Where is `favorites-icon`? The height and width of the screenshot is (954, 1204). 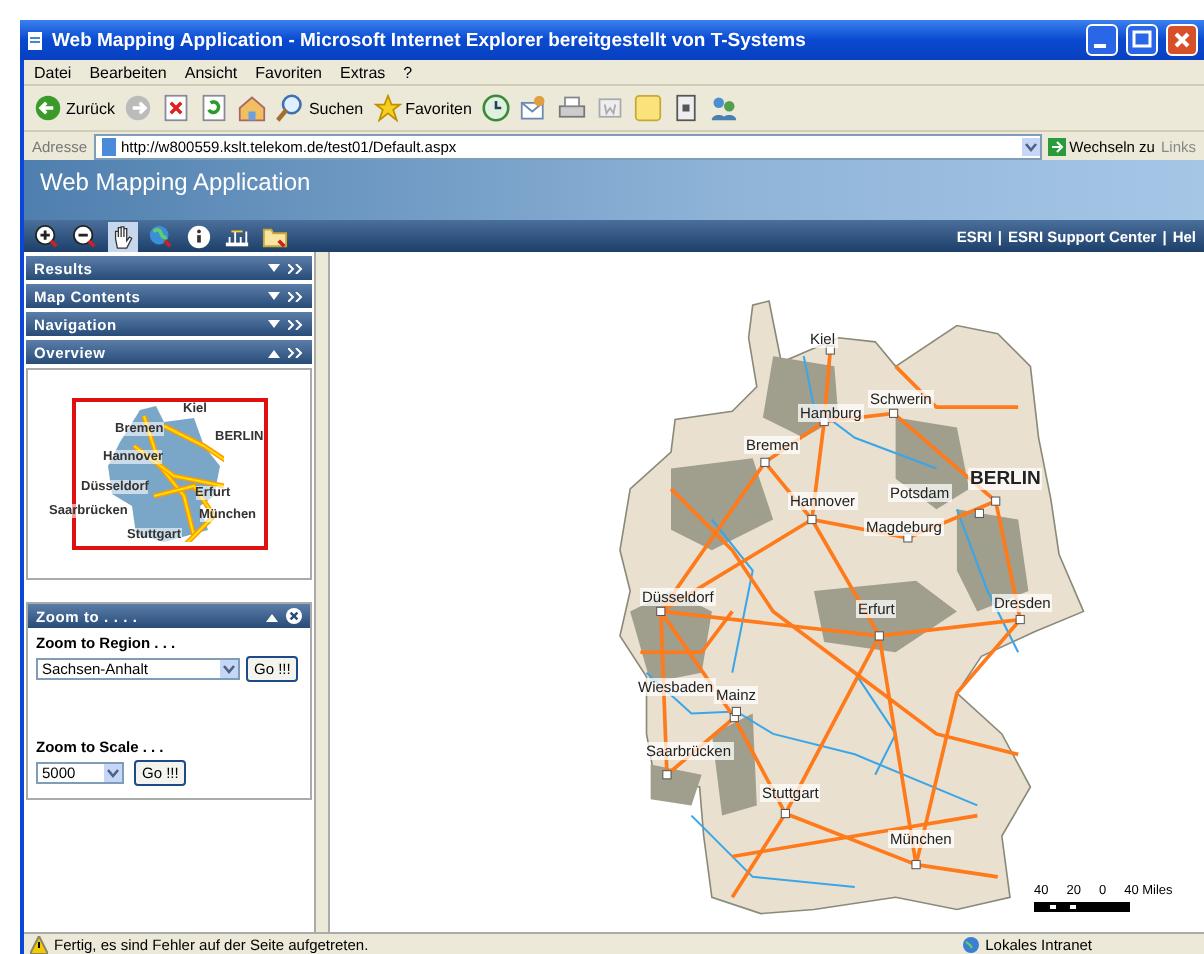
favorites-icon is located at coordinates (387, 108).